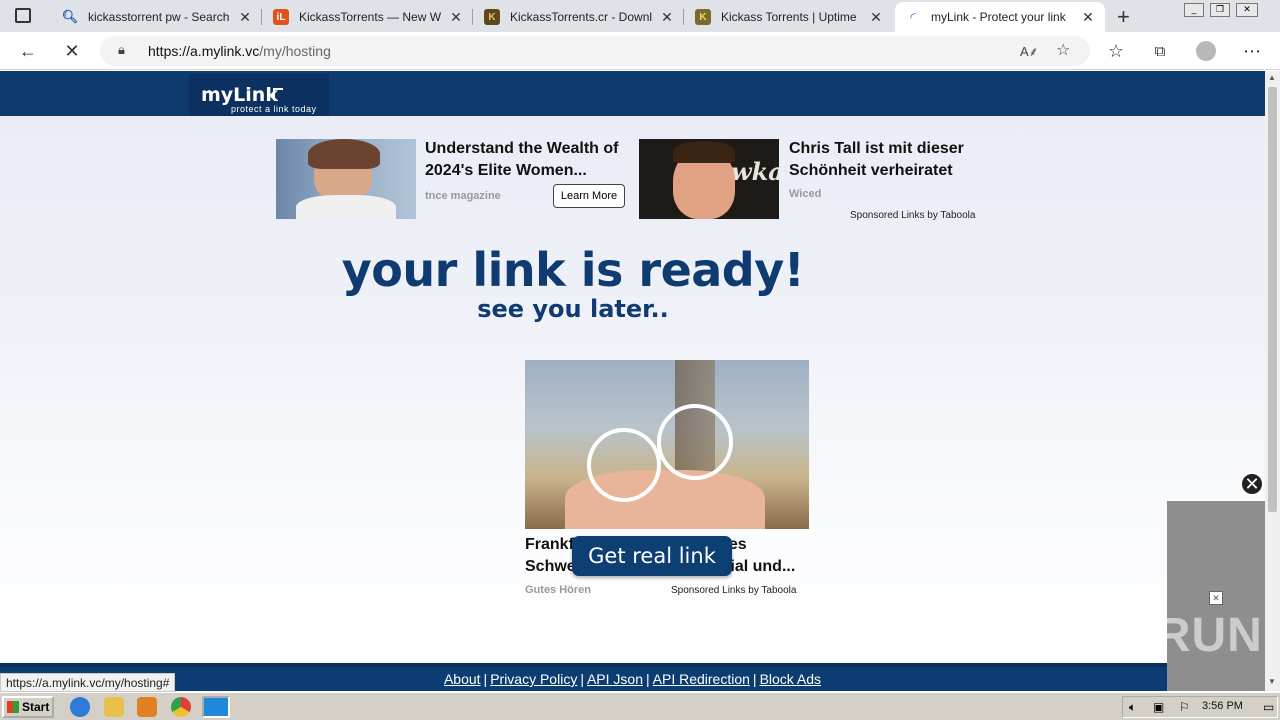 The image size is (1280, 720). Describe the element at coordinates (805, 194) in the screenshot. I see `ad-source: Wiced` at that location.